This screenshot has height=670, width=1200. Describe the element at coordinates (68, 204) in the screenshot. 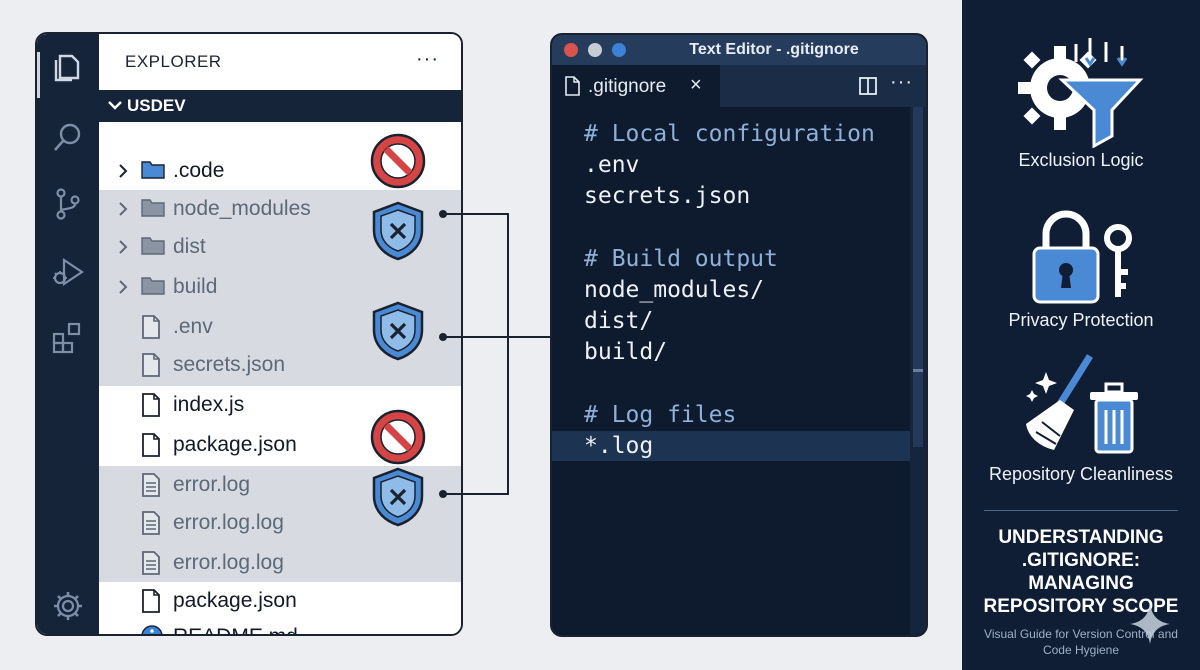

I see `source-control-icon` at that location.